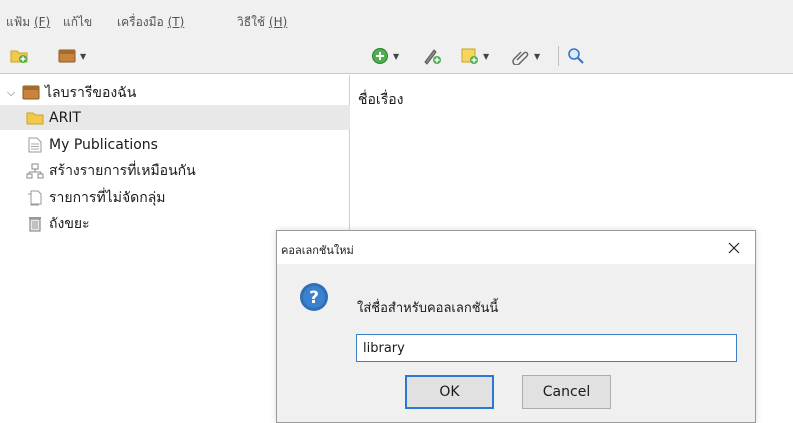 This screenshot has height=423, width=793. What do you see at coordinates (380, 56) in the screenshot?
I see `new-item-icon` at bounding box center [380, 56].